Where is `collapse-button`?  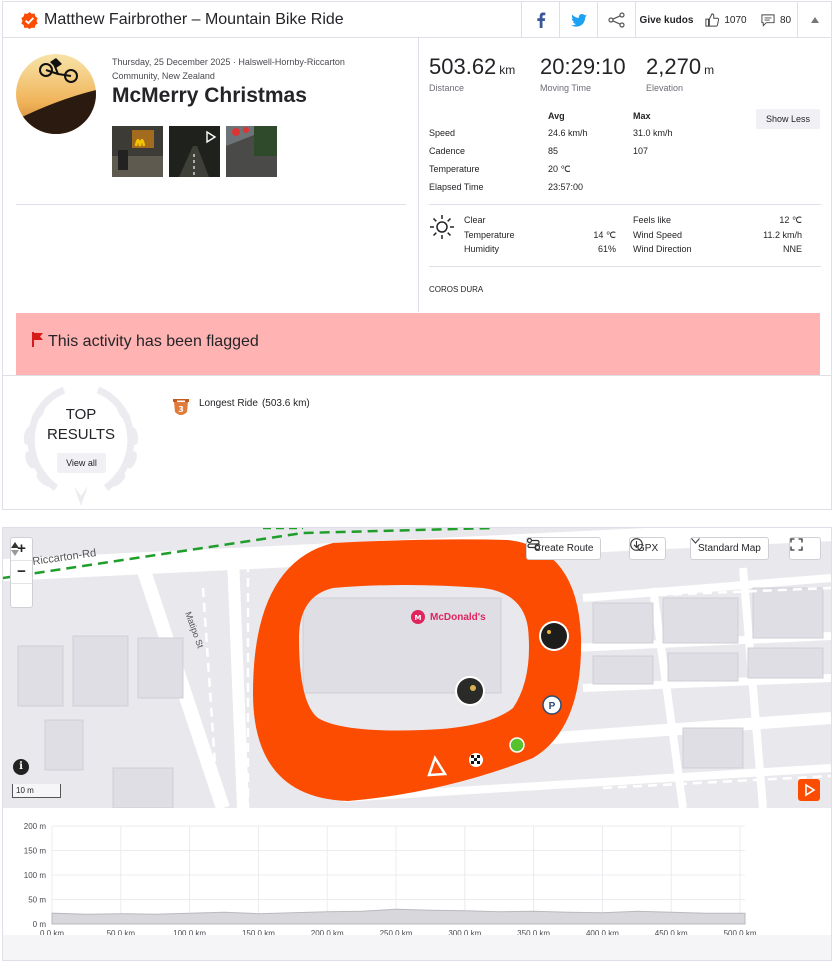 collapse-button is located at coordinates (814, 20).